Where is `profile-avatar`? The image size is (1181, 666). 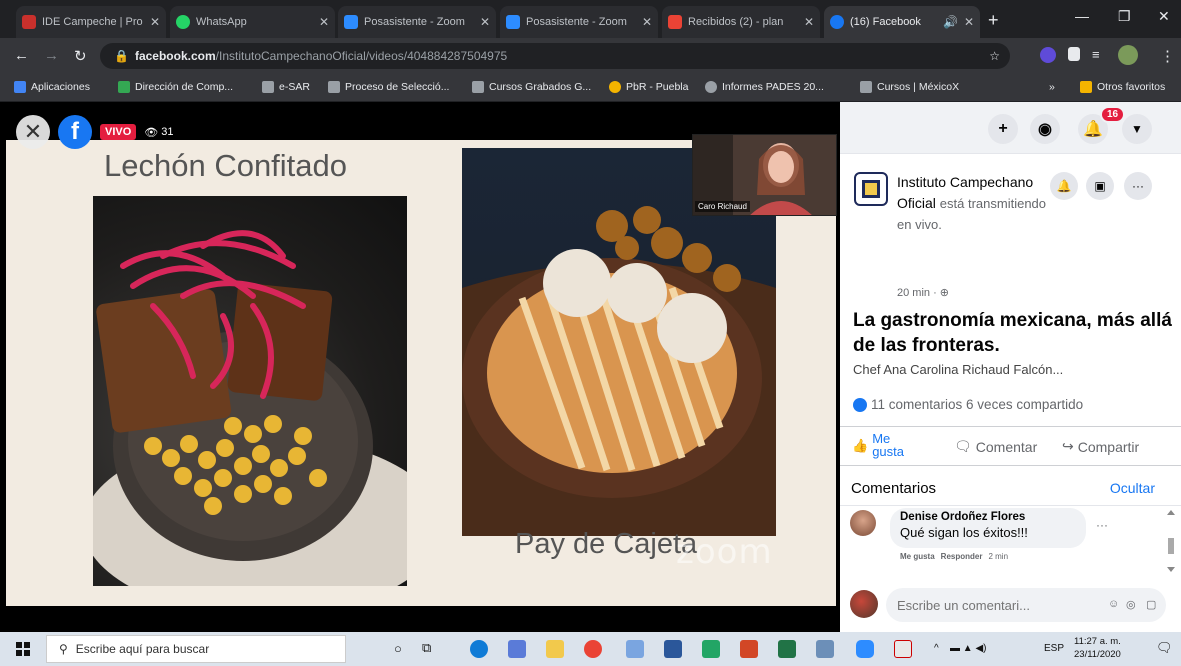 profile-avatar is located at coordinates (1128, 55).